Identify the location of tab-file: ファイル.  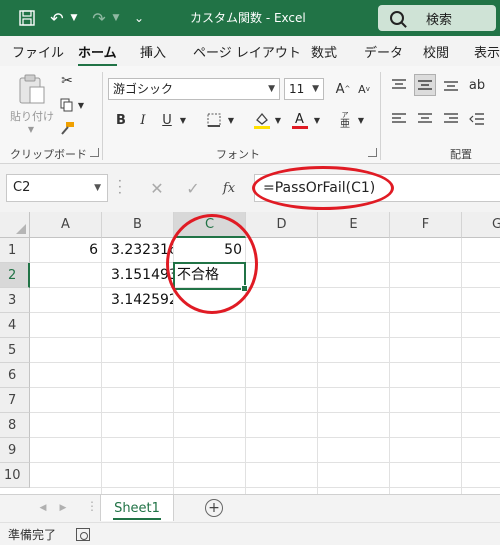
(38, 51).